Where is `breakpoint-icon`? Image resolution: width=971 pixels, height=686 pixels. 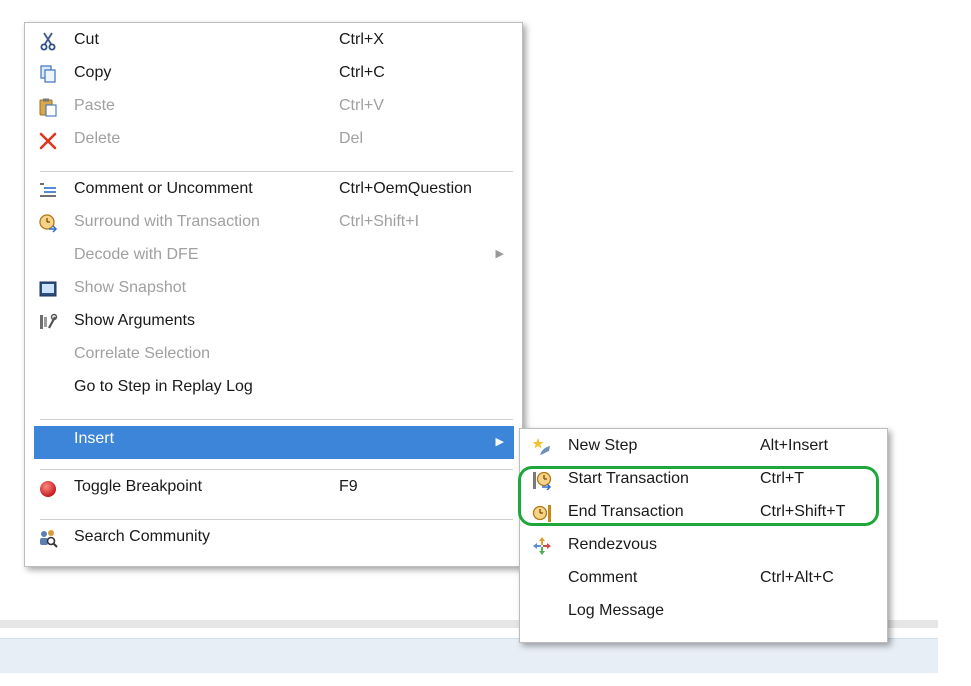 breakpoint-icon is located at coordinates (48, 489).